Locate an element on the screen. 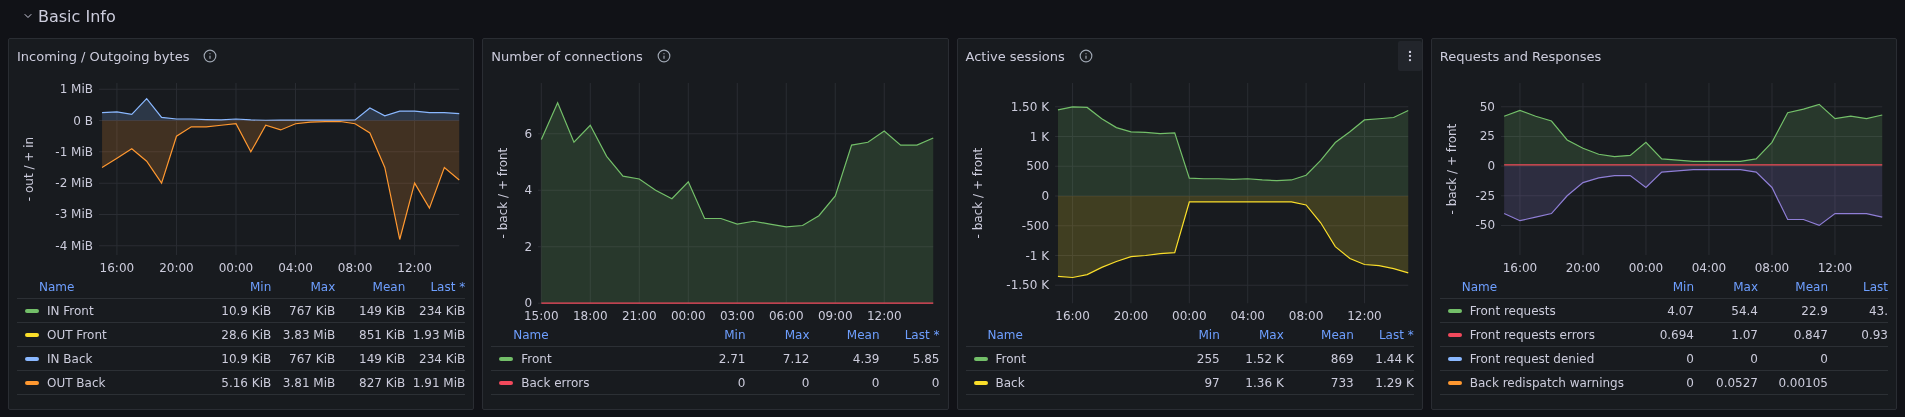 This screenshot has height=417, width=1905. legend-value: 827 KiB is located at coordinates (370, 383).